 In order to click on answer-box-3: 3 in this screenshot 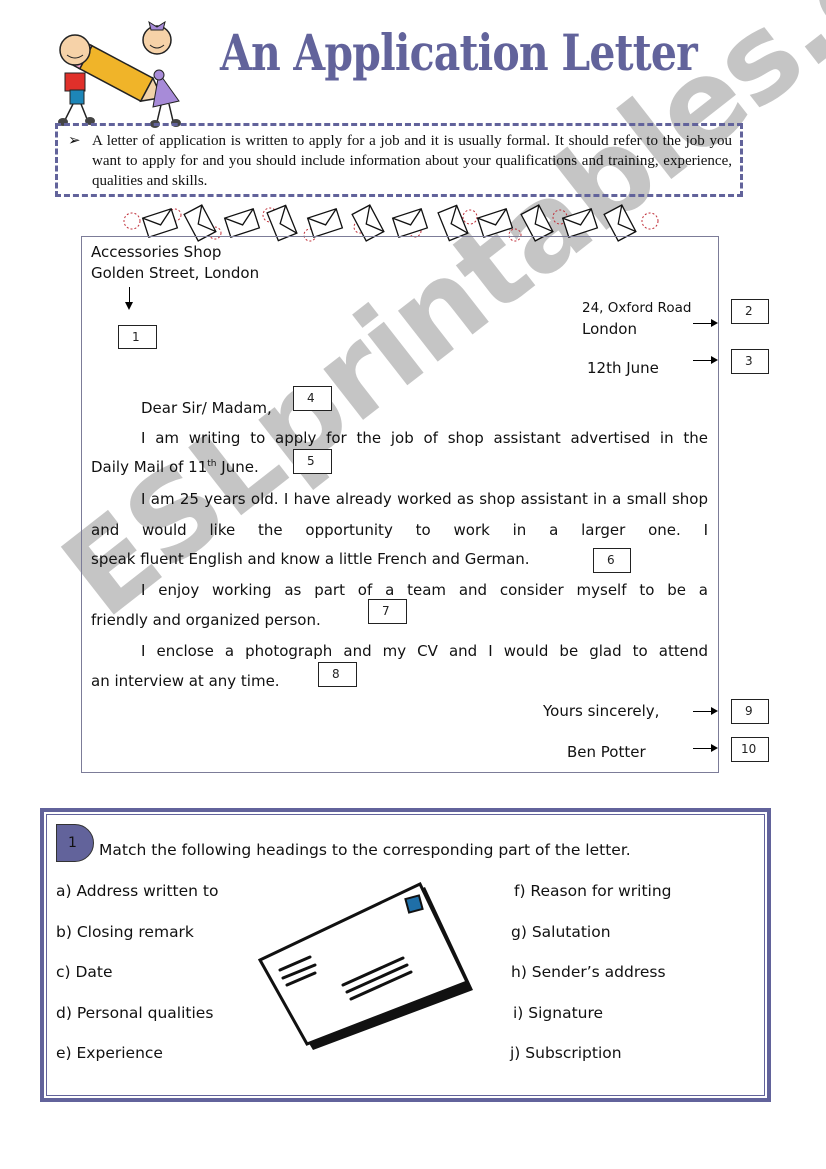, I will do `click(750, 361)`.